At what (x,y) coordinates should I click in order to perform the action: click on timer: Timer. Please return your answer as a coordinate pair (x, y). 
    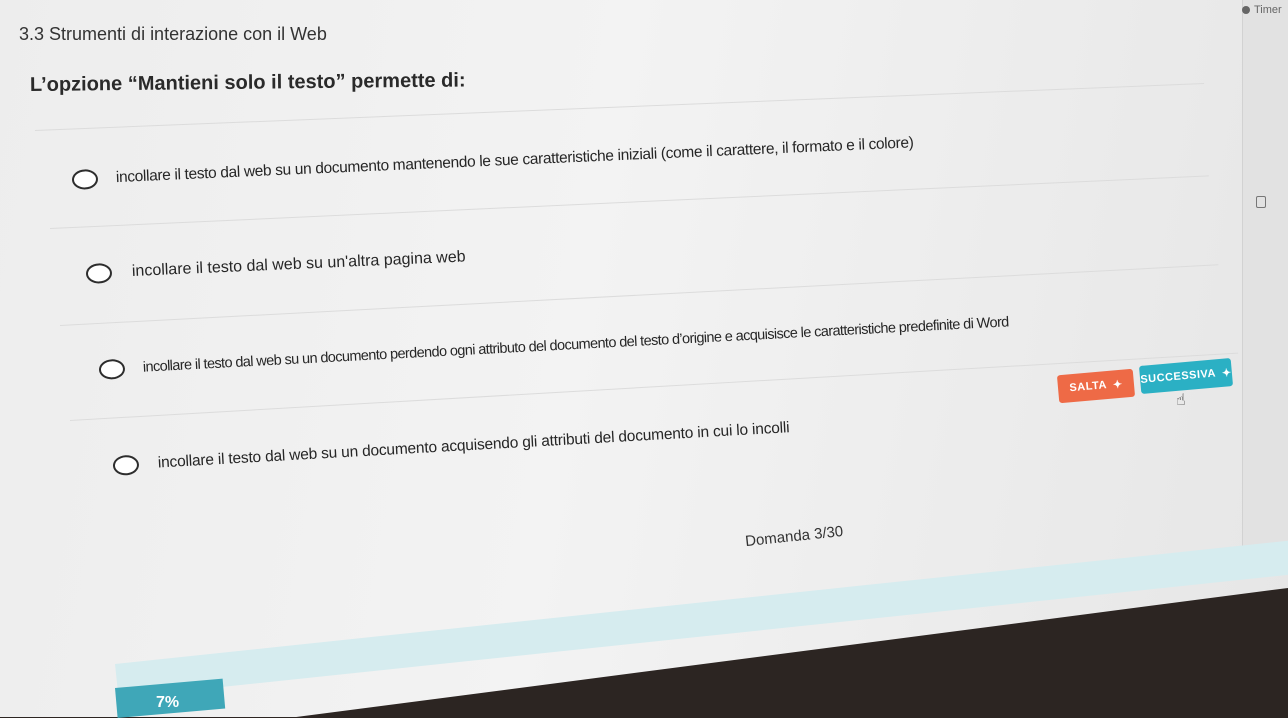
    Looking at the image, I should click on (1262, 10).